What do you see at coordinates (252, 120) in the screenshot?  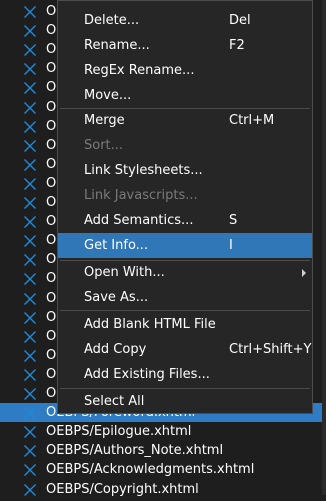 I see `menu-item-shortcut: Ctrl+M` at bounding box center [252, 120].